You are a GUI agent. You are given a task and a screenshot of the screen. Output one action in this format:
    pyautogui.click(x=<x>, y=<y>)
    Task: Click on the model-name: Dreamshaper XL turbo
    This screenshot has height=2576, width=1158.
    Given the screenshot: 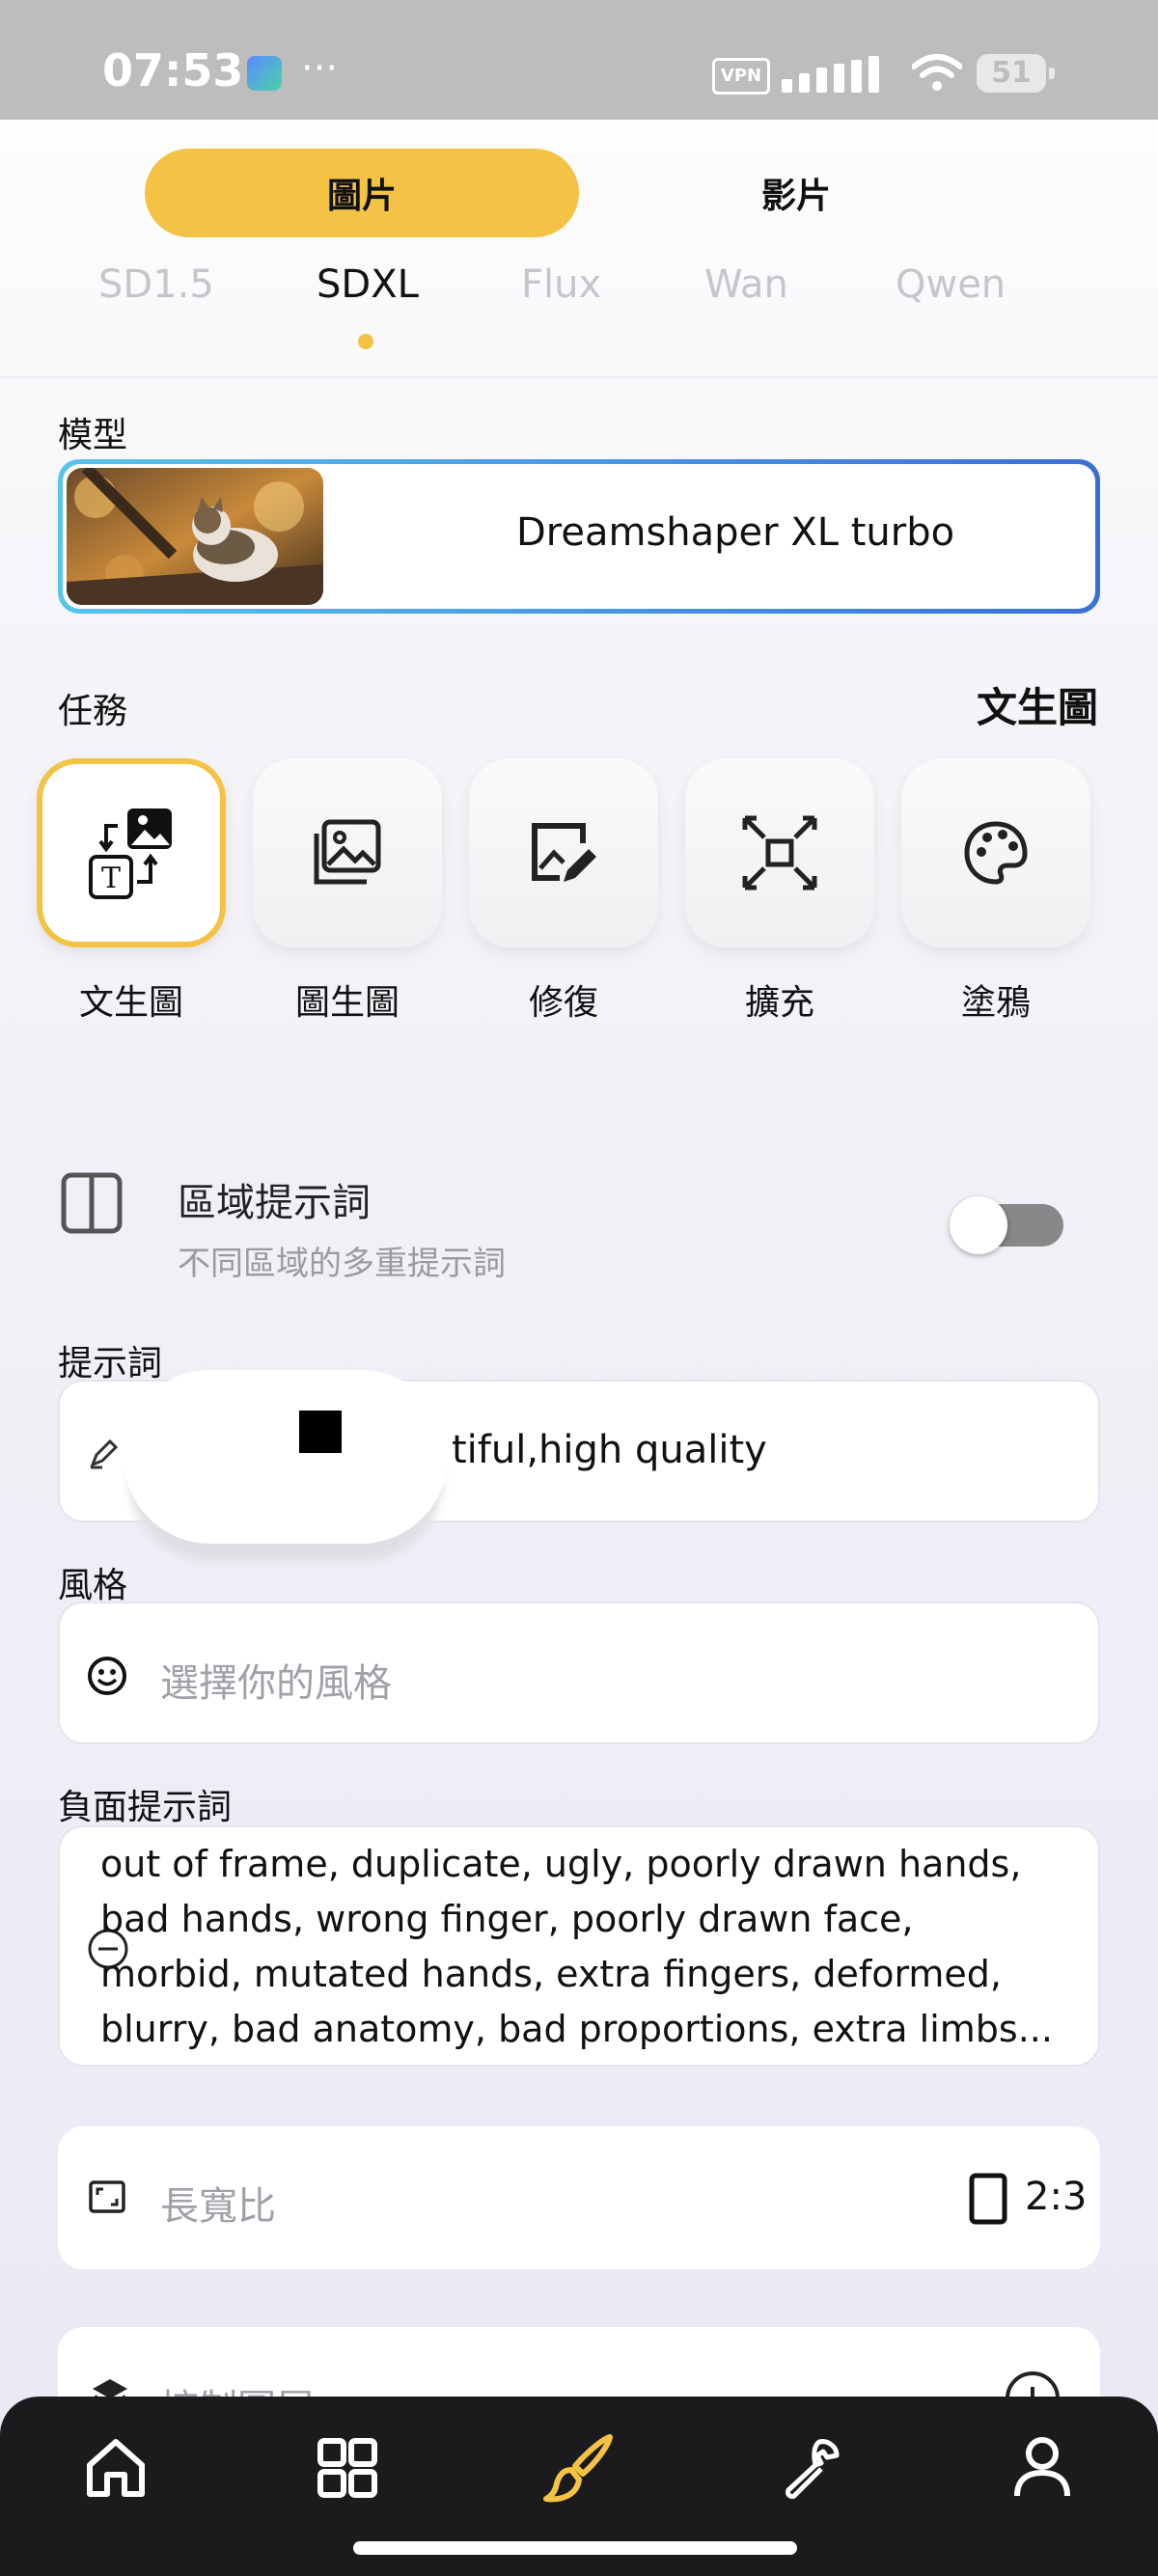 What is the action you would take?
    pyautogui.click(x=735, y=532)
    